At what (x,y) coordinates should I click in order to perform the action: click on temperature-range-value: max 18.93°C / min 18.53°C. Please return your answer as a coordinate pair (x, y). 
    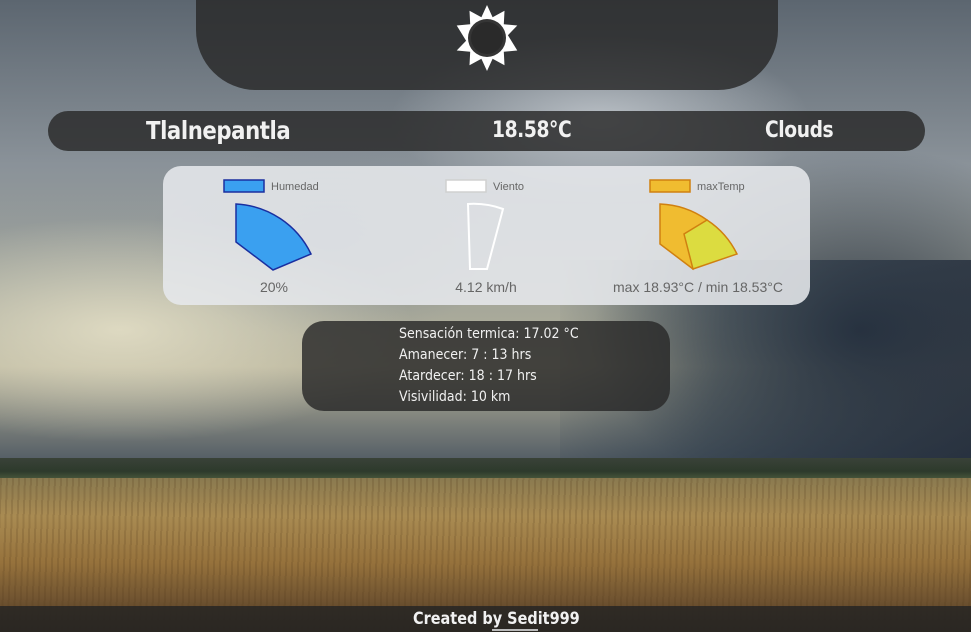
    Looking at the image, I should click on (698, 287).